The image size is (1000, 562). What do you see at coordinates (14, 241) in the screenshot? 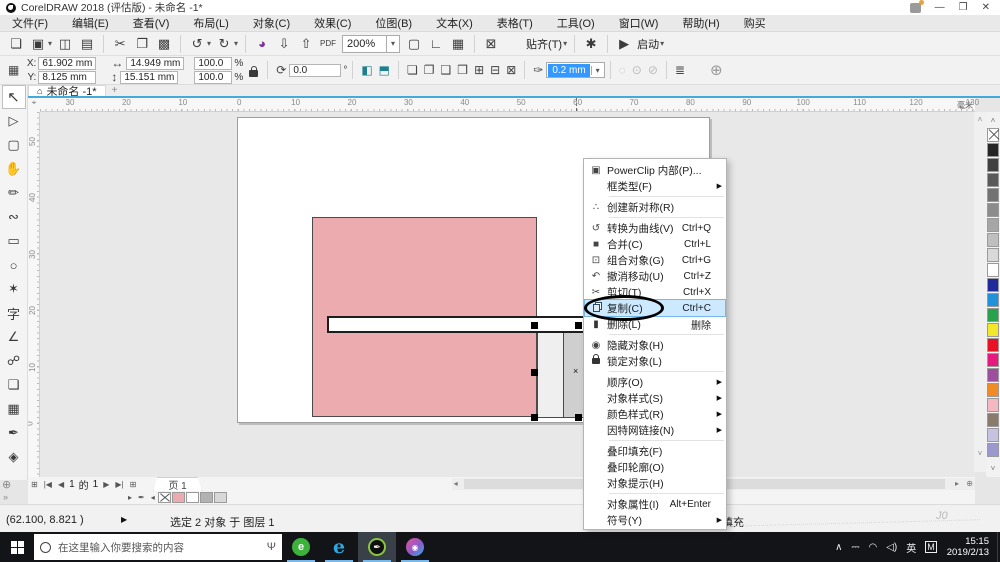
I see `rectangle-tool: ▭` at bounding box center [14, 241].